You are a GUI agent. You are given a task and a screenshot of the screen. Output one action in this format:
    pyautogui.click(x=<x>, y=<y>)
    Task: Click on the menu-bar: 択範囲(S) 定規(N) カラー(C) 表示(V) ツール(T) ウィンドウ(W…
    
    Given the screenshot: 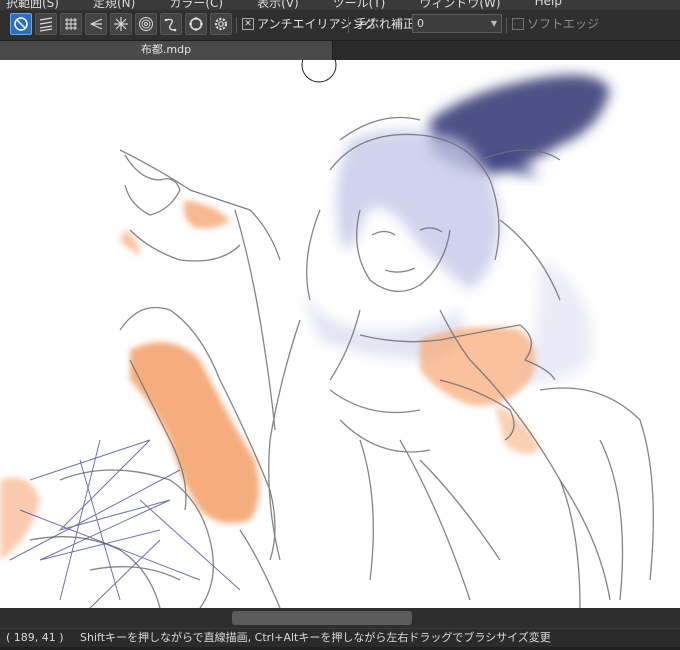 What is the action you would take?
    pyautogui.click(x=340, y=5)
    